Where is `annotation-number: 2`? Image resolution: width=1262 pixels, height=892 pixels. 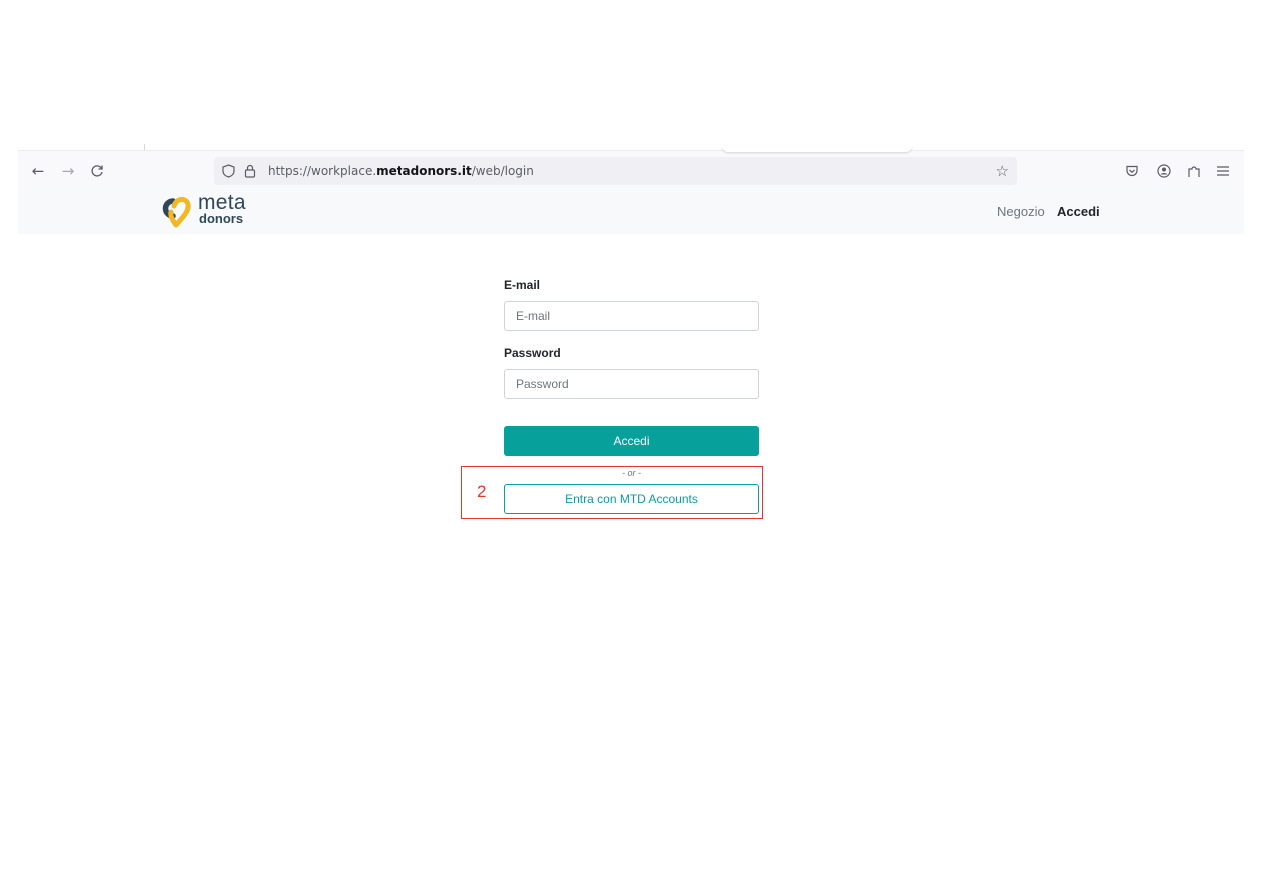 annotation-number: 2 is located at coordinates (482, 491).